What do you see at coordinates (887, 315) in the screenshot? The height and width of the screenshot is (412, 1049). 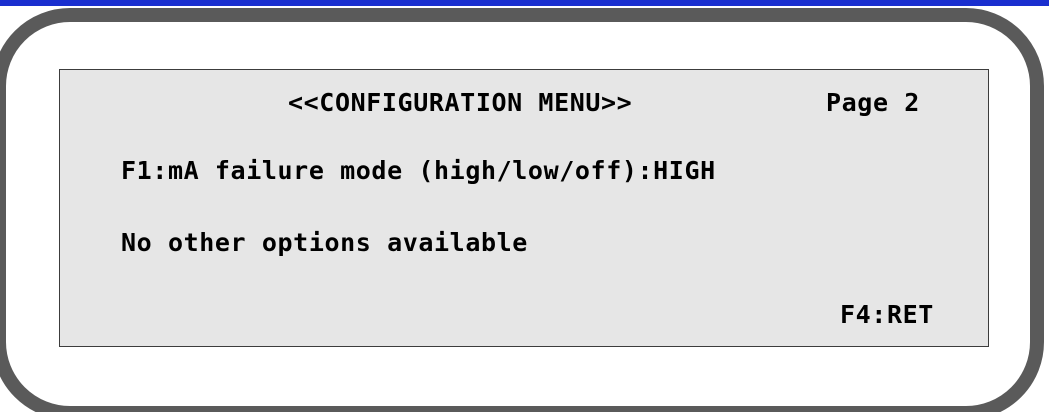 I see `soft-key-f4-return: F4:RET` at bounding box center [887, 315].